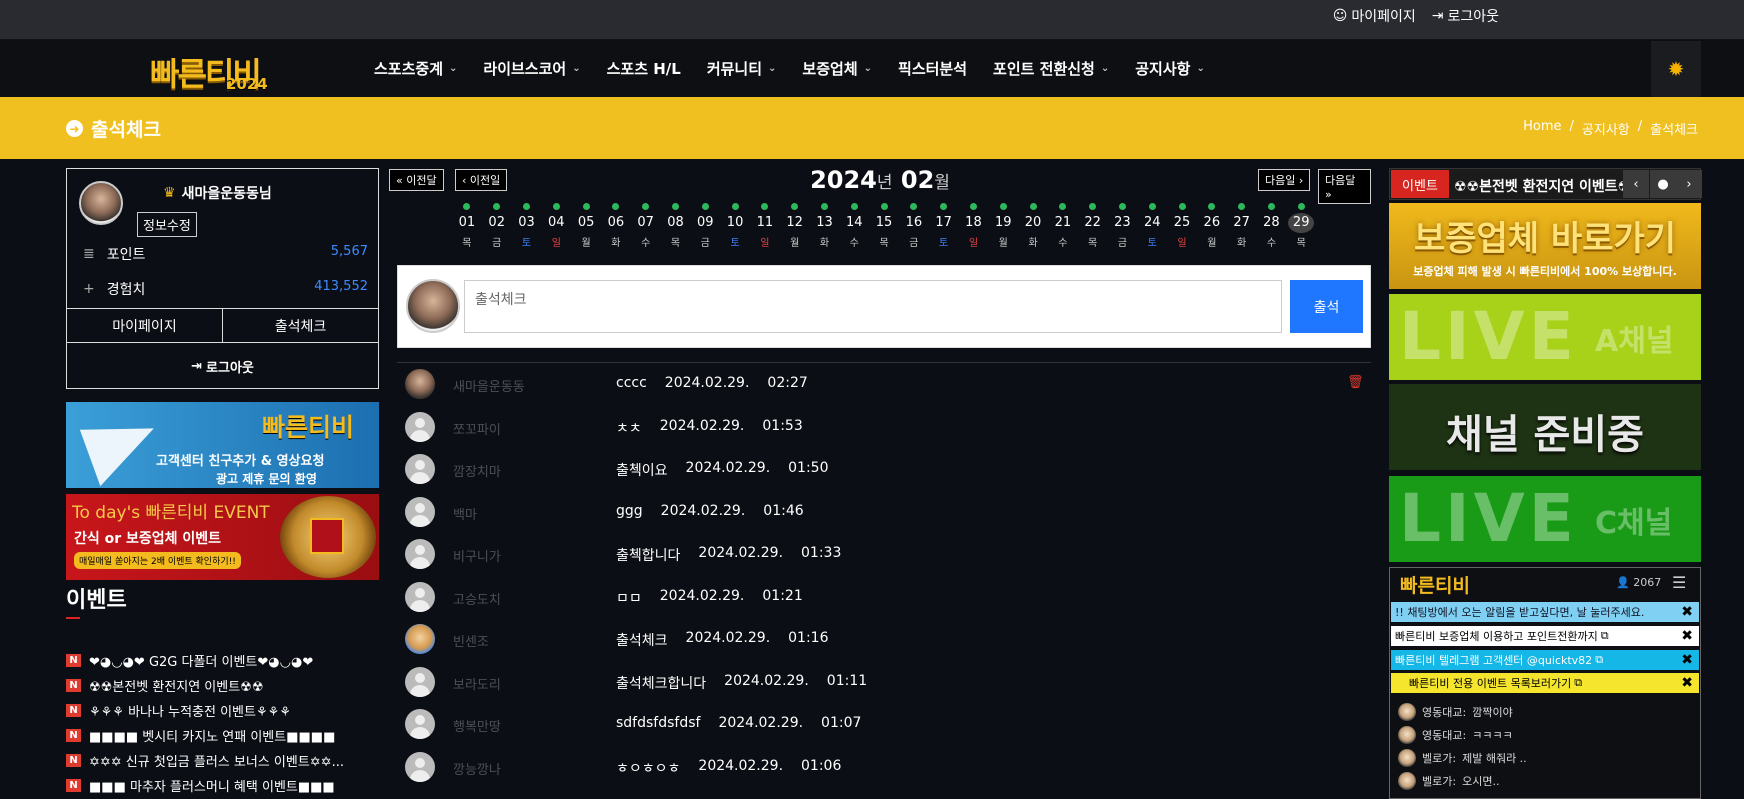 The image size is (1744, 799). What do you see at coordinates (825, 226) in the screenshot?
I see `calendar-day: 13 화` at bounding box center [825, 226].